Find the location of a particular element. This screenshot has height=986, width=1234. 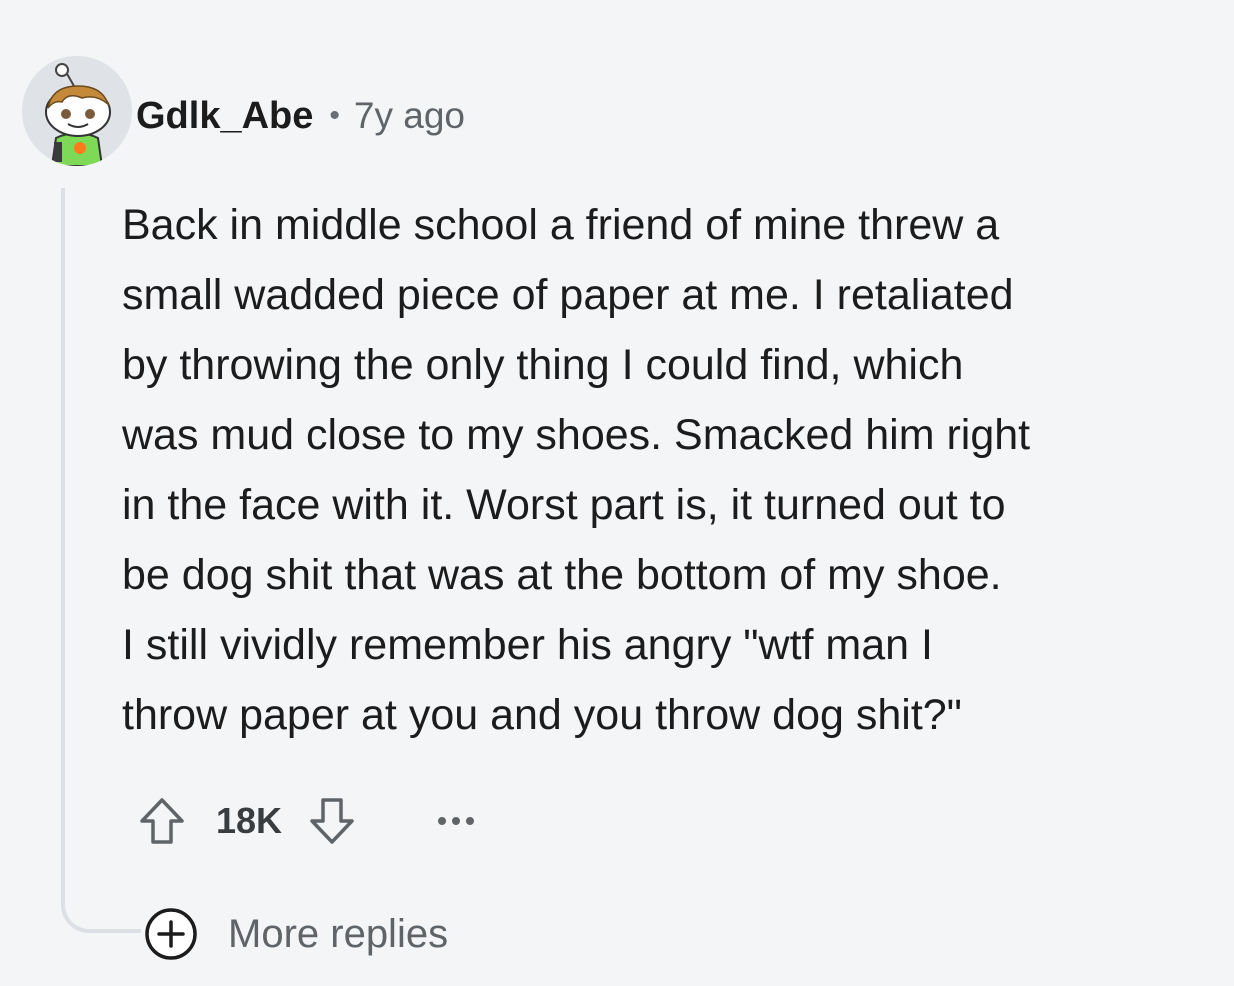

plus-circle-icon is located at coordinates (171, 934).